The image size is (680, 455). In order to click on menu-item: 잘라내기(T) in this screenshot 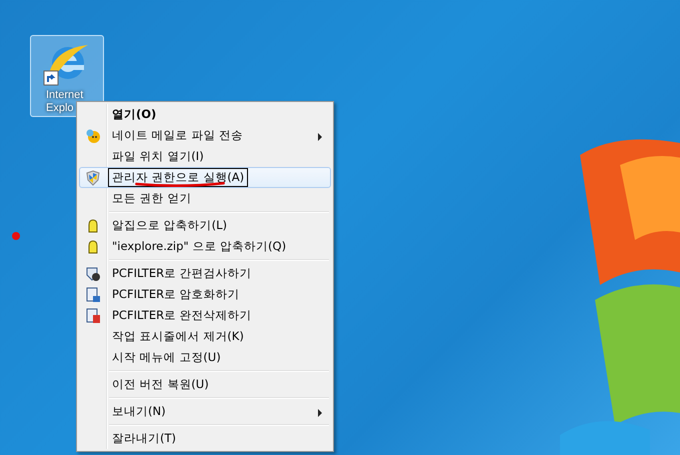, I will do `click(205, 438)`.